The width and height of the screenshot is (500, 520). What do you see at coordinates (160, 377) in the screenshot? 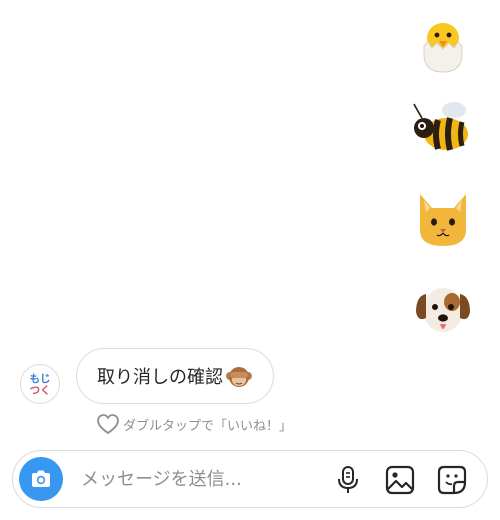
I see `received-message-text: 取り消しの確認` at bounding box center [160, 377].